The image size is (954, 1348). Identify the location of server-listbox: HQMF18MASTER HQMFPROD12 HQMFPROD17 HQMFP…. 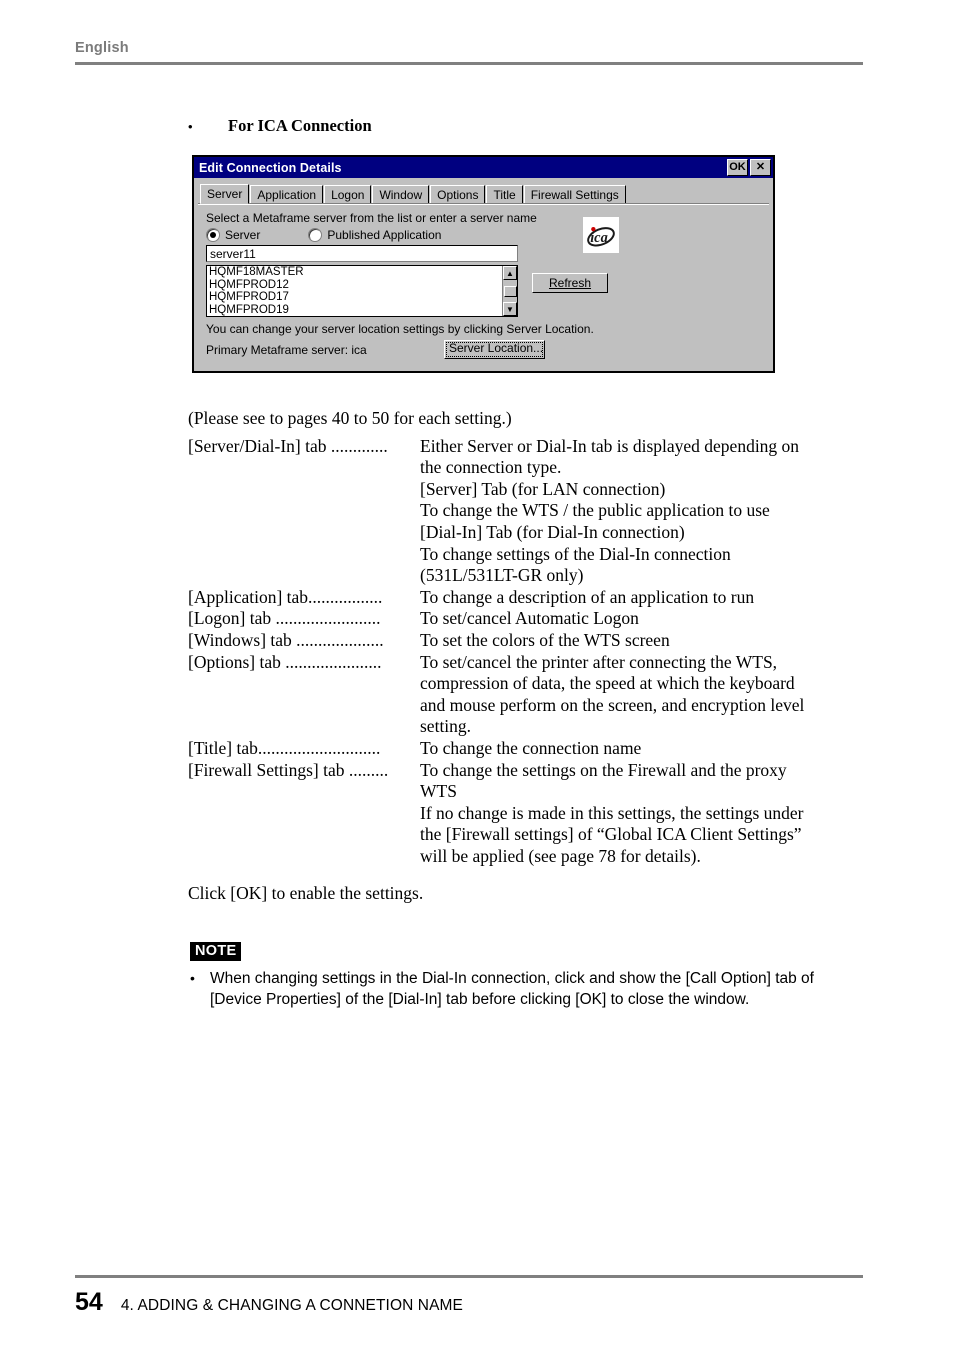
(362, 291).